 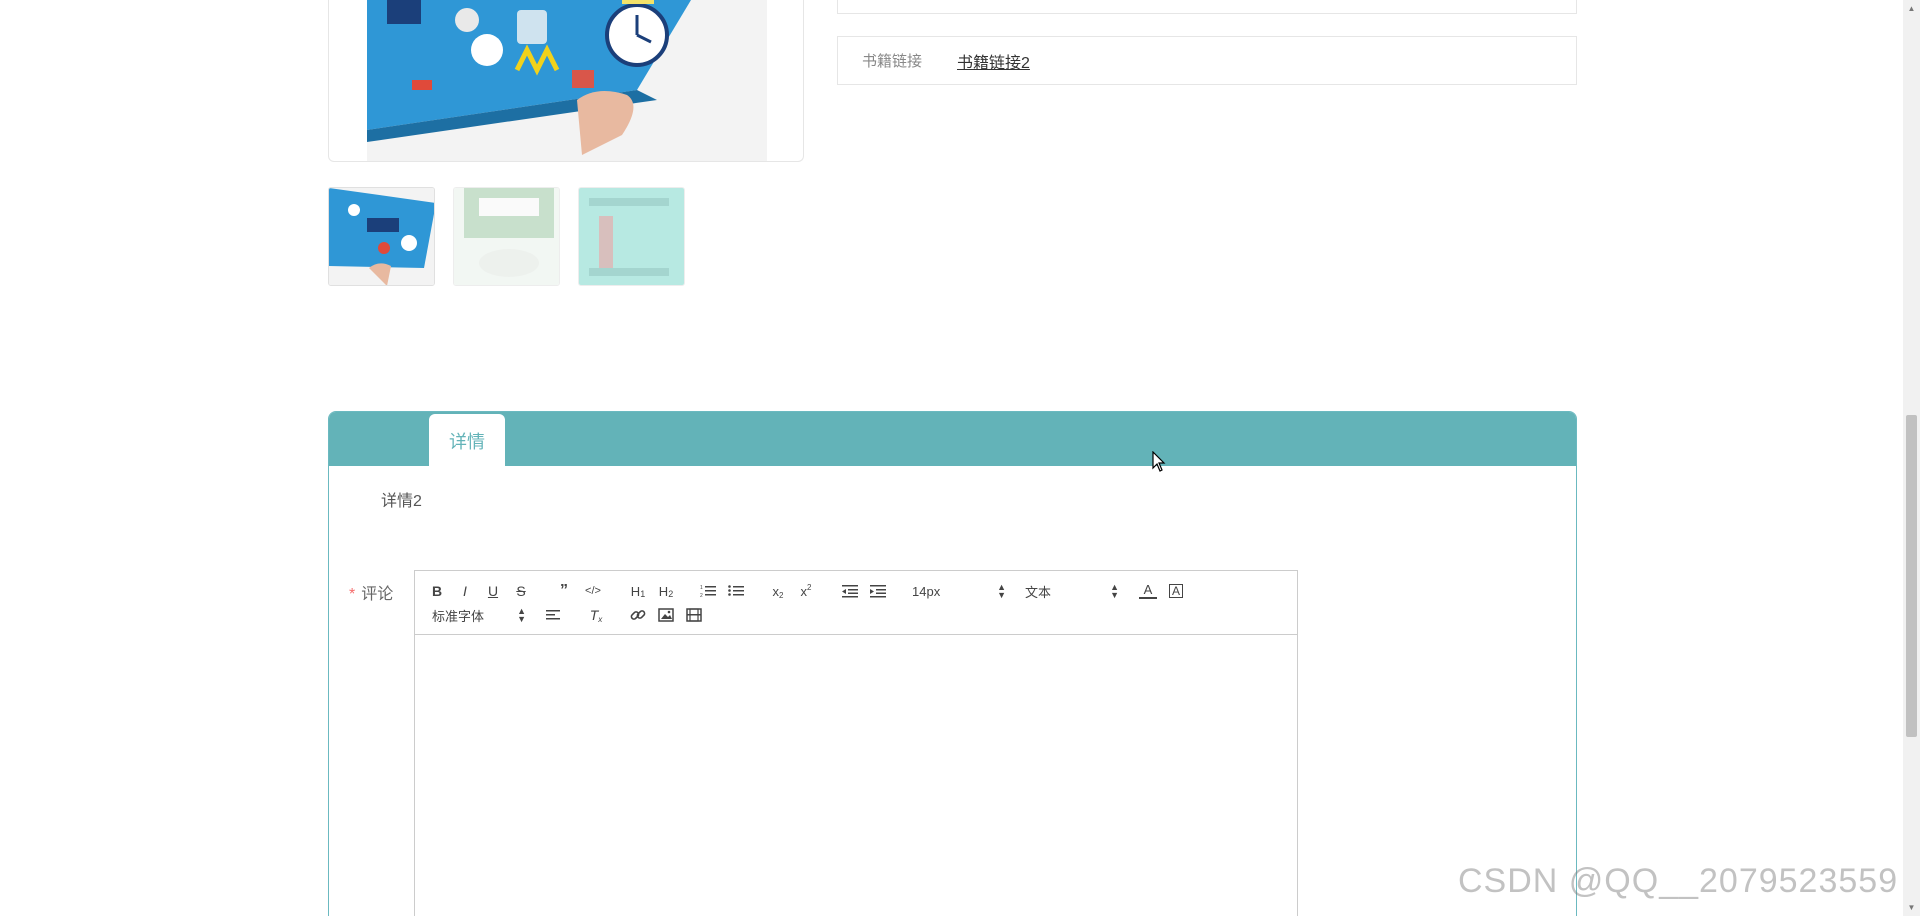 What do you see at coordinates (493, 591) in the screenshot?
I see `underline-icon: U` at bounding box center [493, 591].